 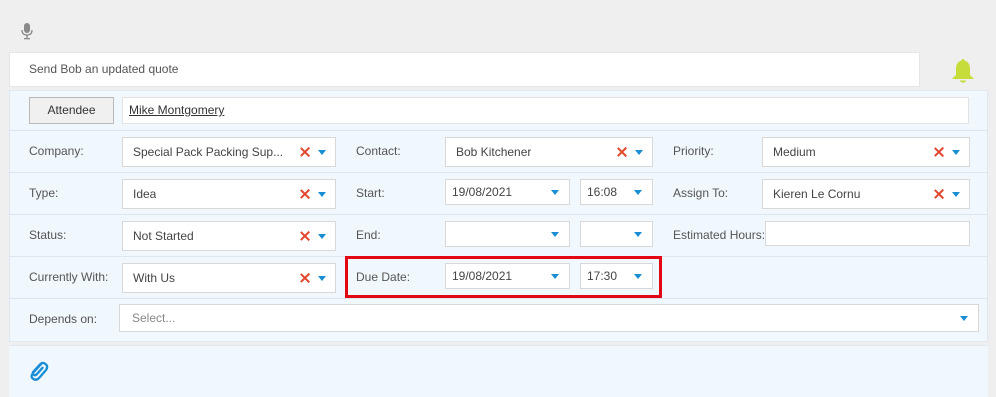 I want to click on attendee-button: Attendee, so click(x=71, y=110).